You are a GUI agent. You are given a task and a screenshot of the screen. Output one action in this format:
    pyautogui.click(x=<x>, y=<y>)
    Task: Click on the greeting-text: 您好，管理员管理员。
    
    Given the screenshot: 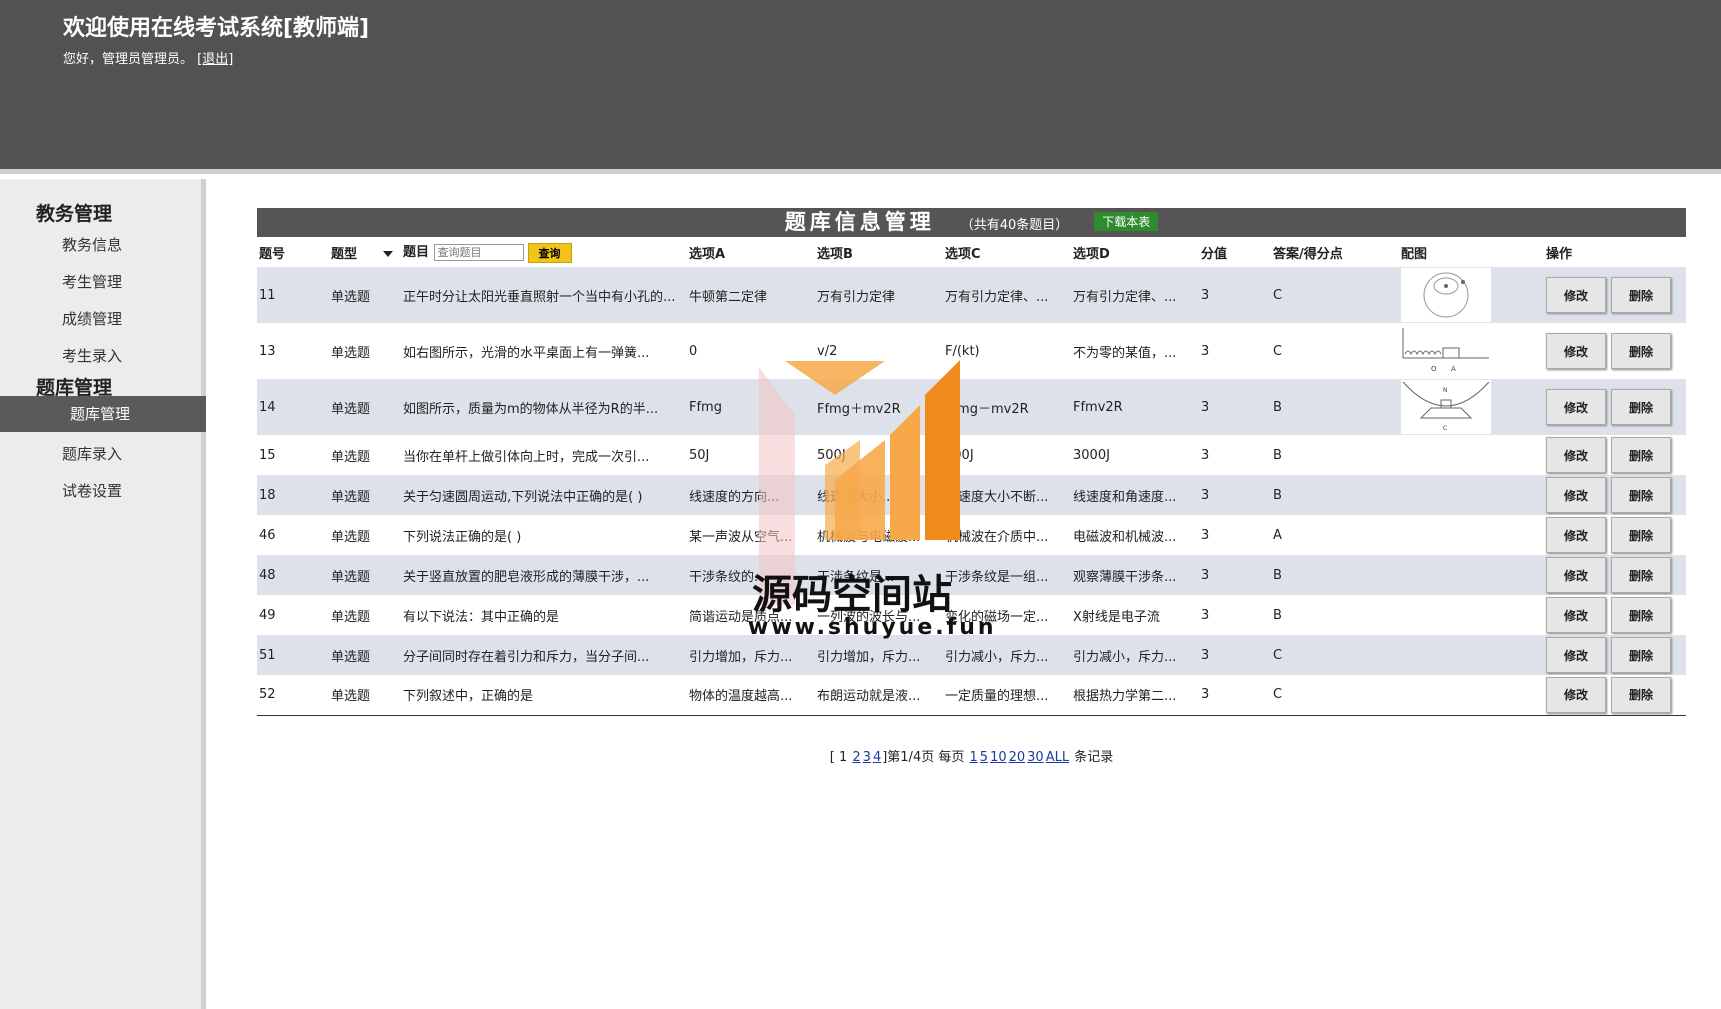 What is the action you would take?
    pyautogui.click(x=128, y=59)
    